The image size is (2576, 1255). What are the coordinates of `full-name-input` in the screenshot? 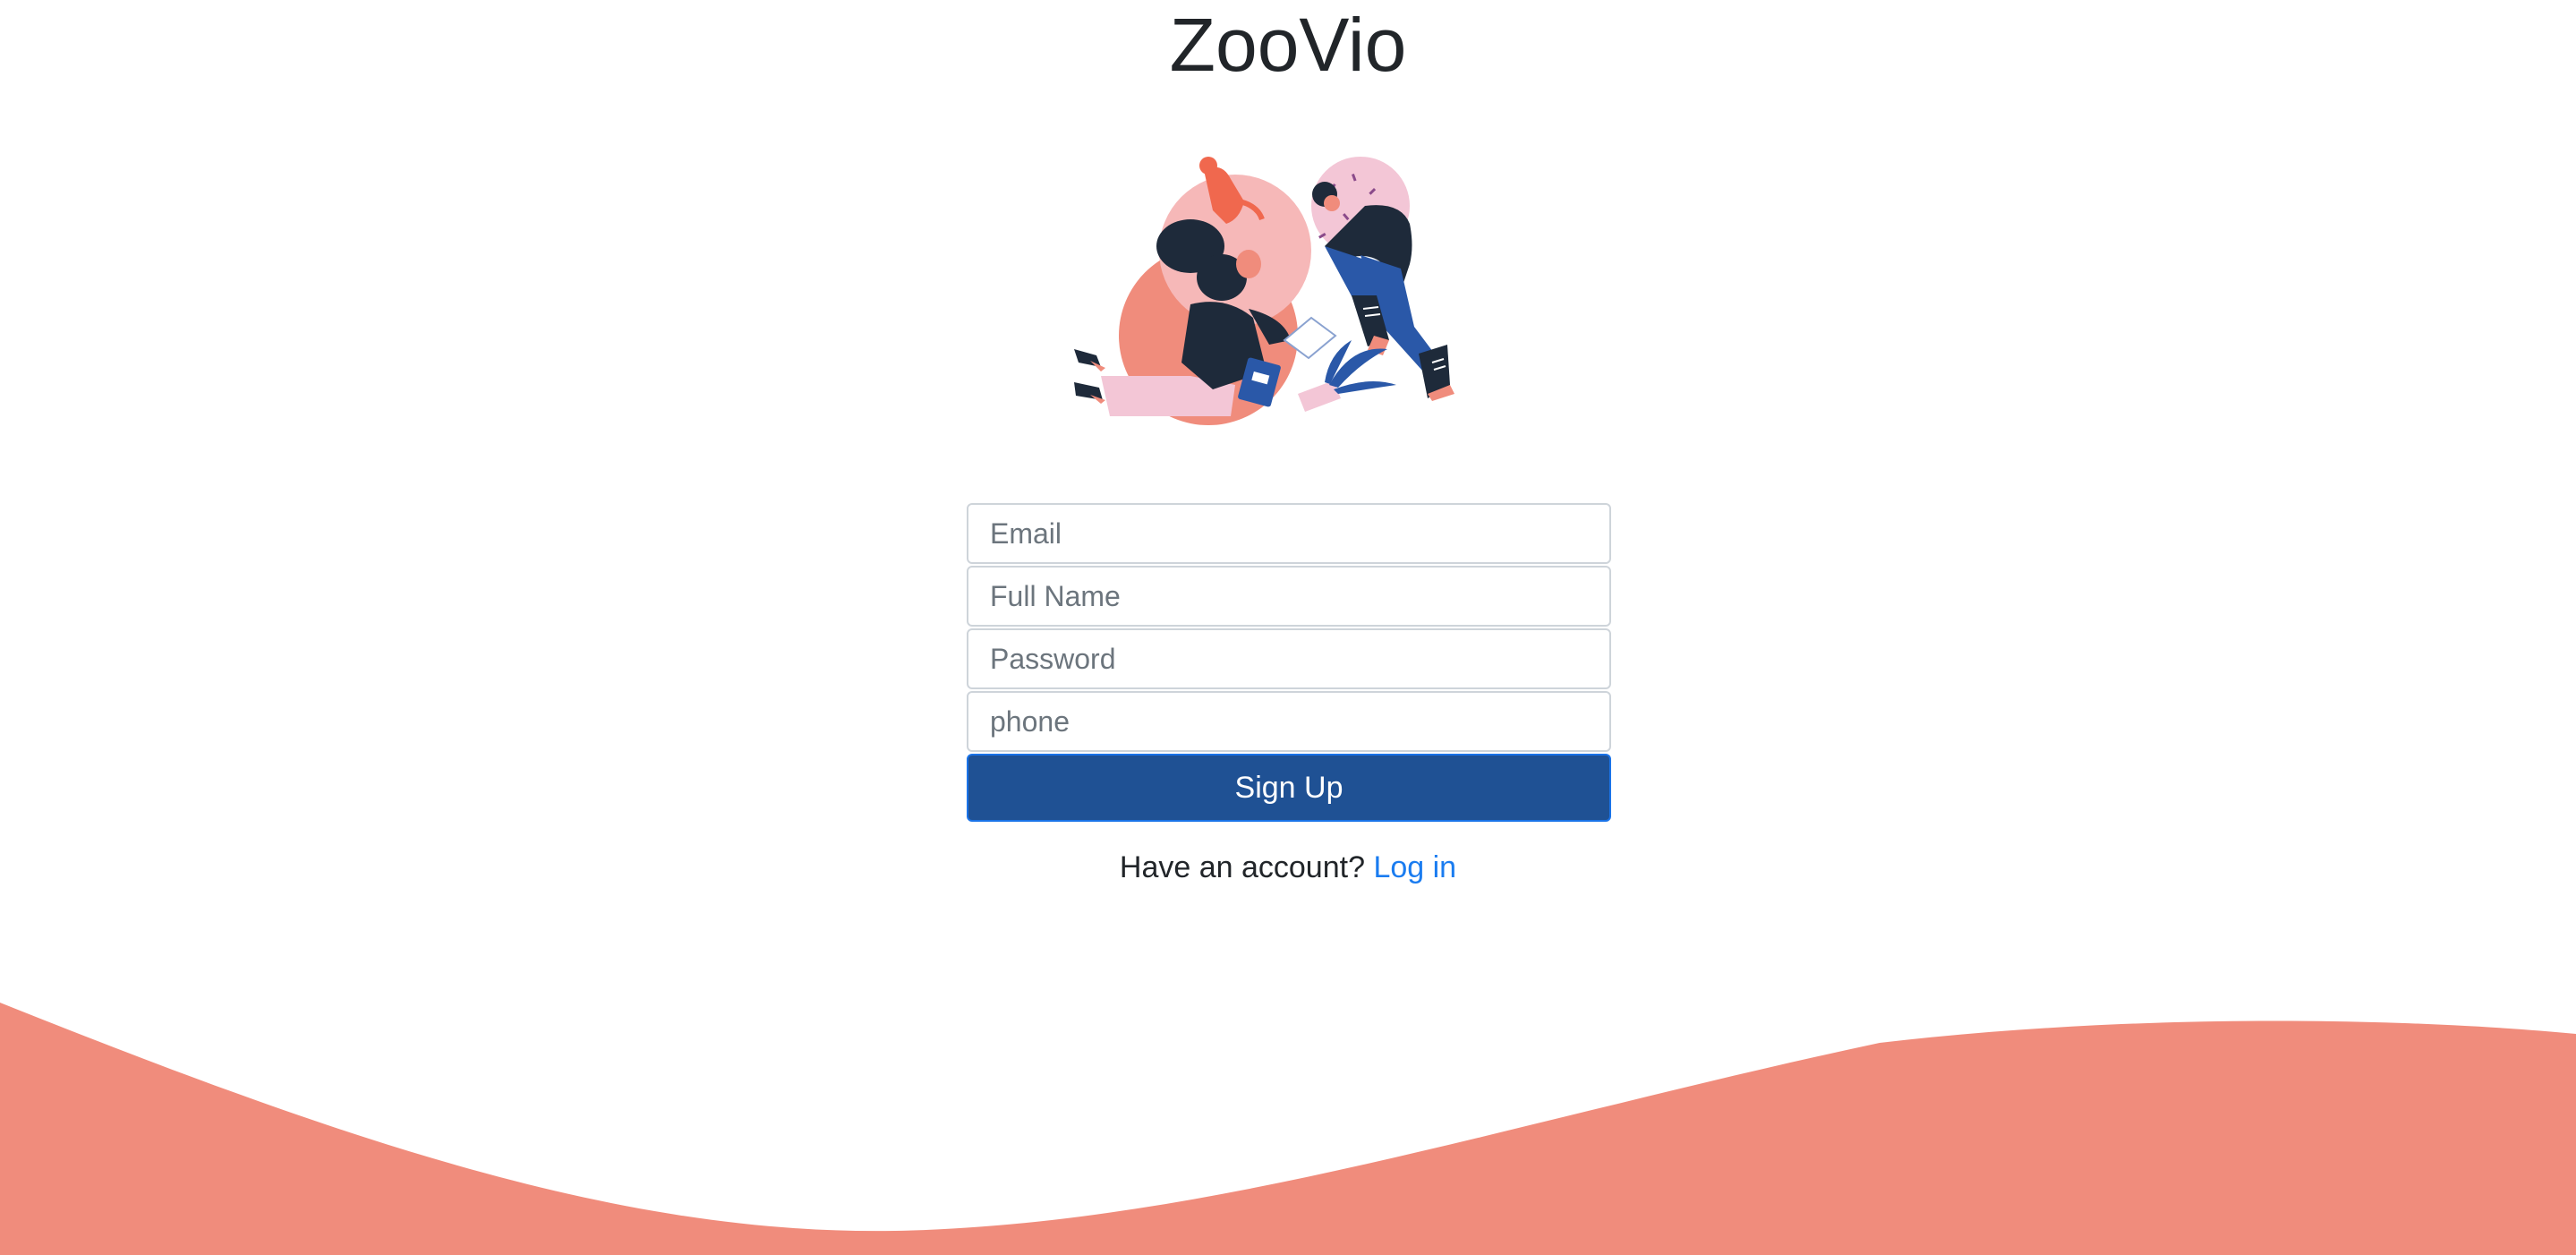 It's located at (1289, 596).